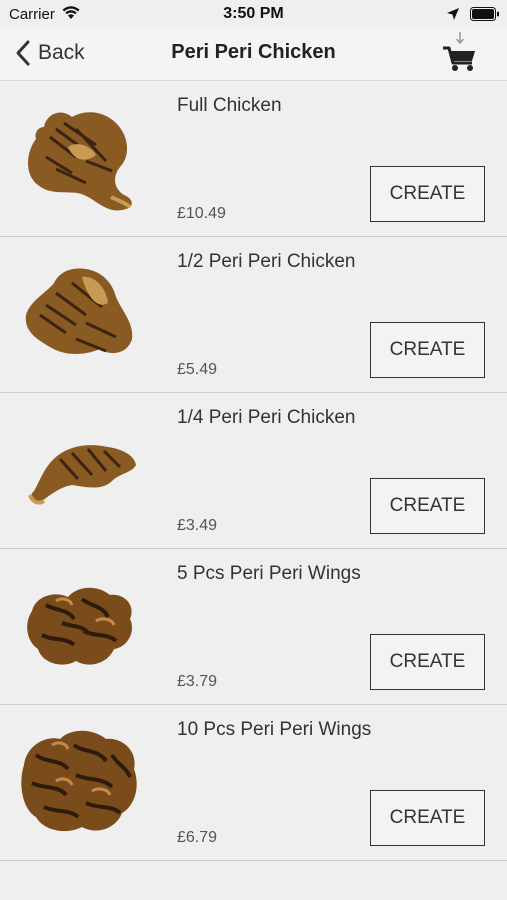 Image resolution: width=507 pixels, height=900 pixels. Describe the element at coordinates (485, 16) in the screenshot. I see `battery-icon` at that location.